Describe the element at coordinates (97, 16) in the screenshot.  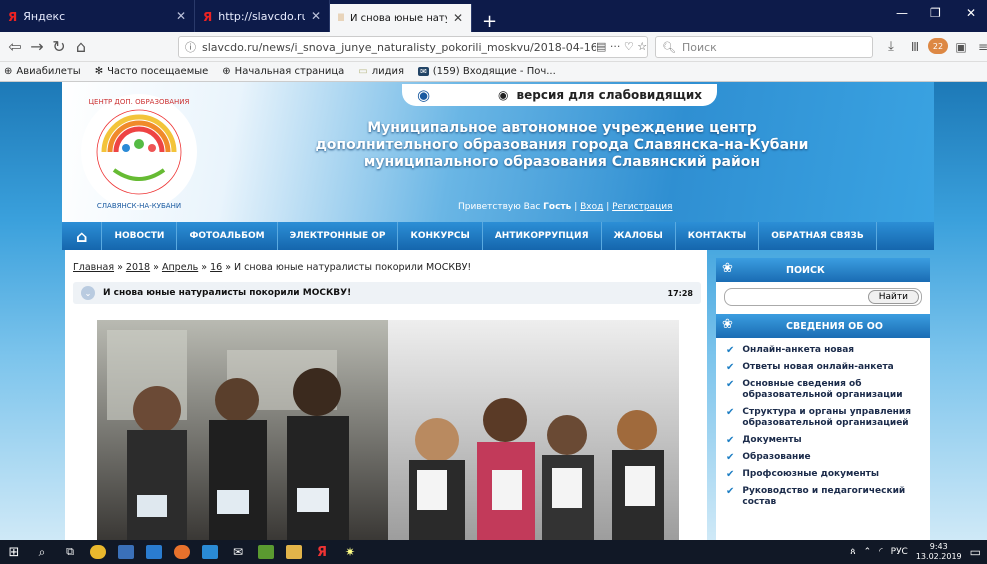
I see `tab-yandex: Я Яндекс ✕` at that location.